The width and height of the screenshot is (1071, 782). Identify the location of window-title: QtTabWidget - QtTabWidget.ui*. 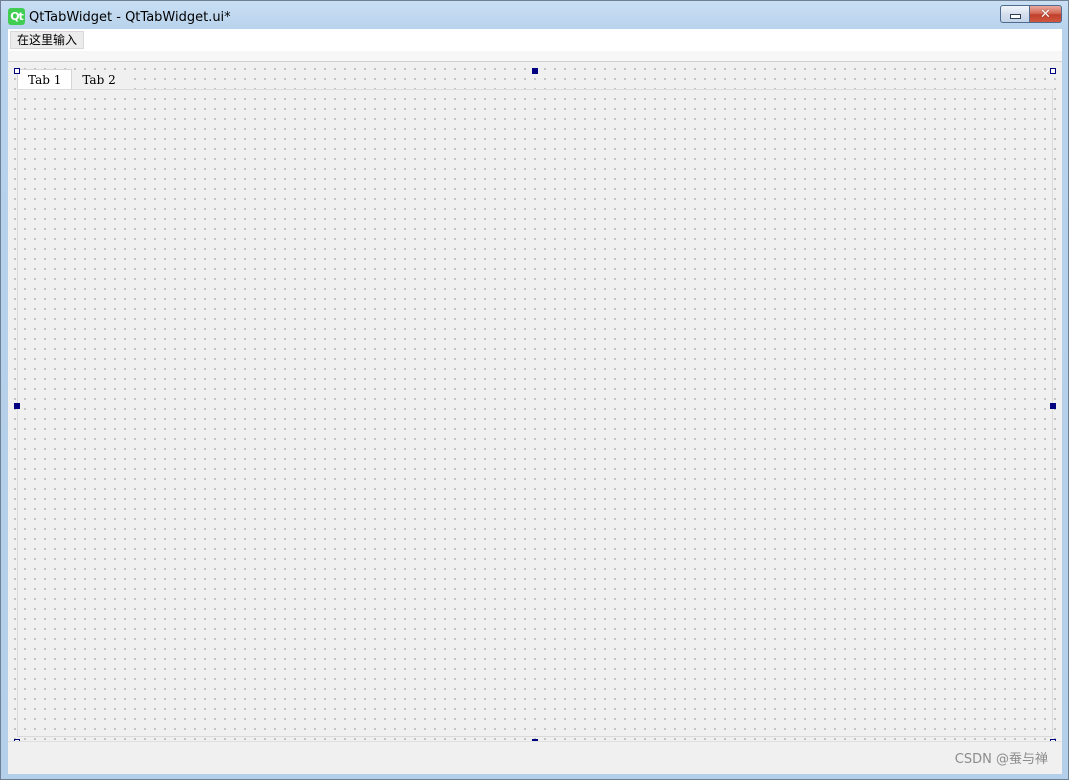
(130, 17).